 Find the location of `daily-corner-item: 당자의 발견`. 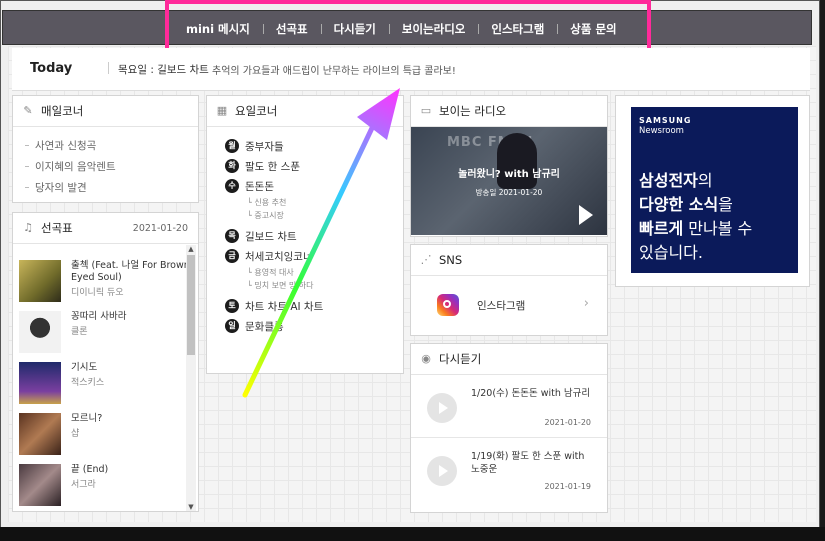

daily-corner-item: 당자의 발견 is located at coordinates (105, 187).